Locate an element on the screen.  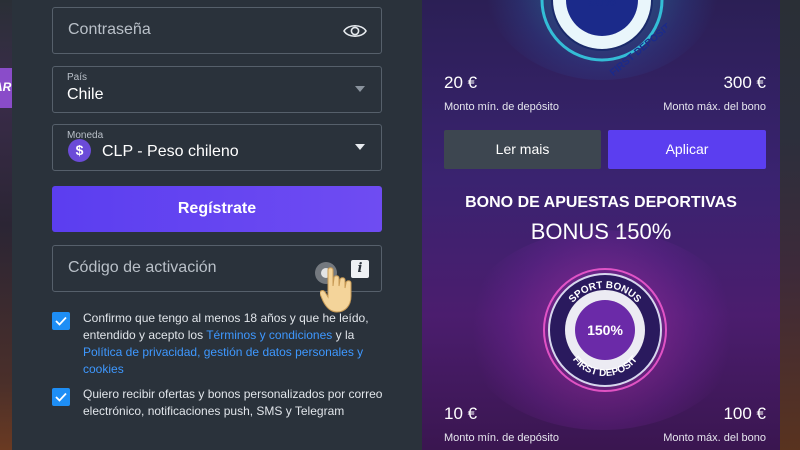
consent-marketing-checkbox is located at coordinates (61, 397).